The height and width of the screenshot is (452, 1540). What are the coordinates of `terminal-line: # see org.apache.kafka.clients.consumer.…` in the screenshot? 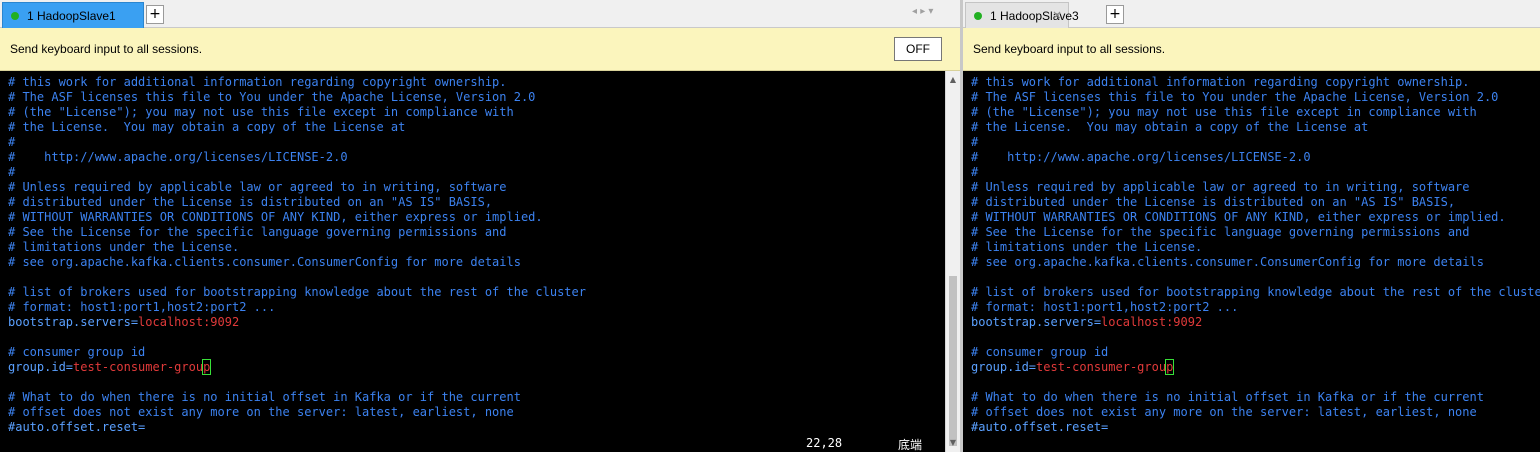 It's located at (1255, 262).